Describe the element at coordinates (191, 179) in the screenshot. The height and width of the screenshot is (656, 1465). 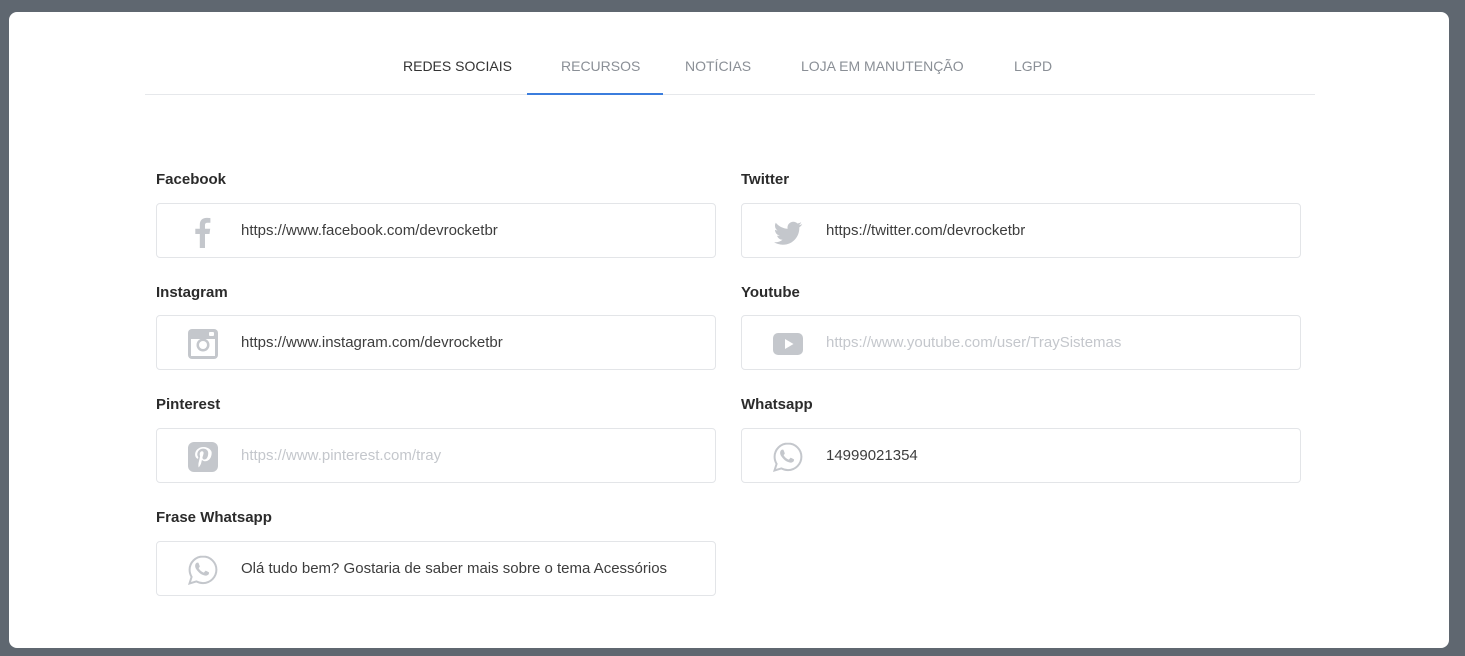
I see `facebook-label: Facebook` at that location.